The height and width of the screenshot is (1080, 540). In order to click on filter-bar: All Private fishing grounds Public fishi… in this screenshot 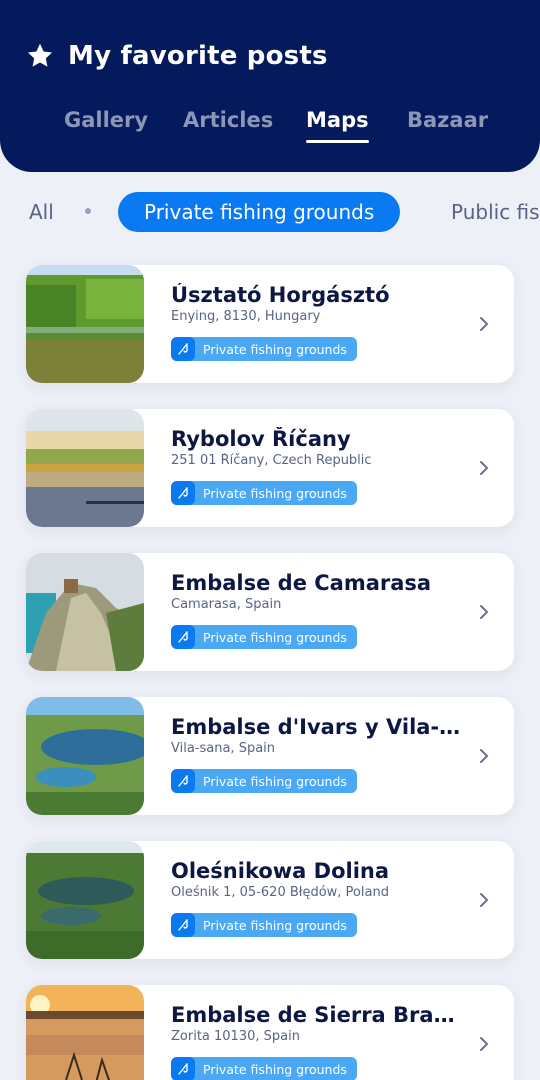, I will do `click(270, 211)`.